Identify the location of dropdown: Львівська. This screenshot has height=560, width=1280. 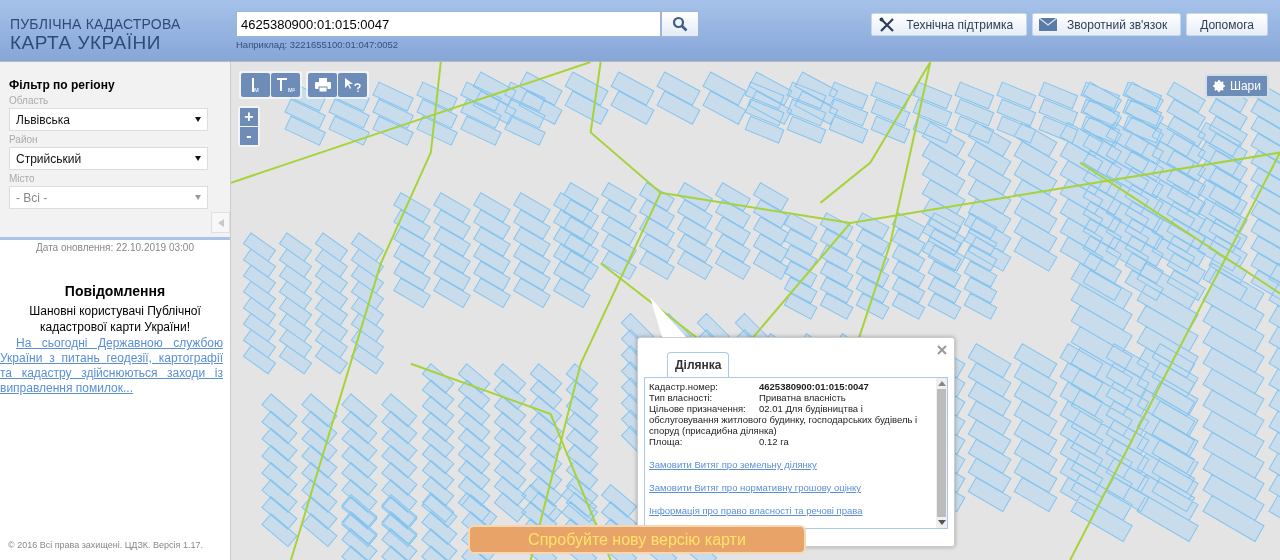
(108, 119).